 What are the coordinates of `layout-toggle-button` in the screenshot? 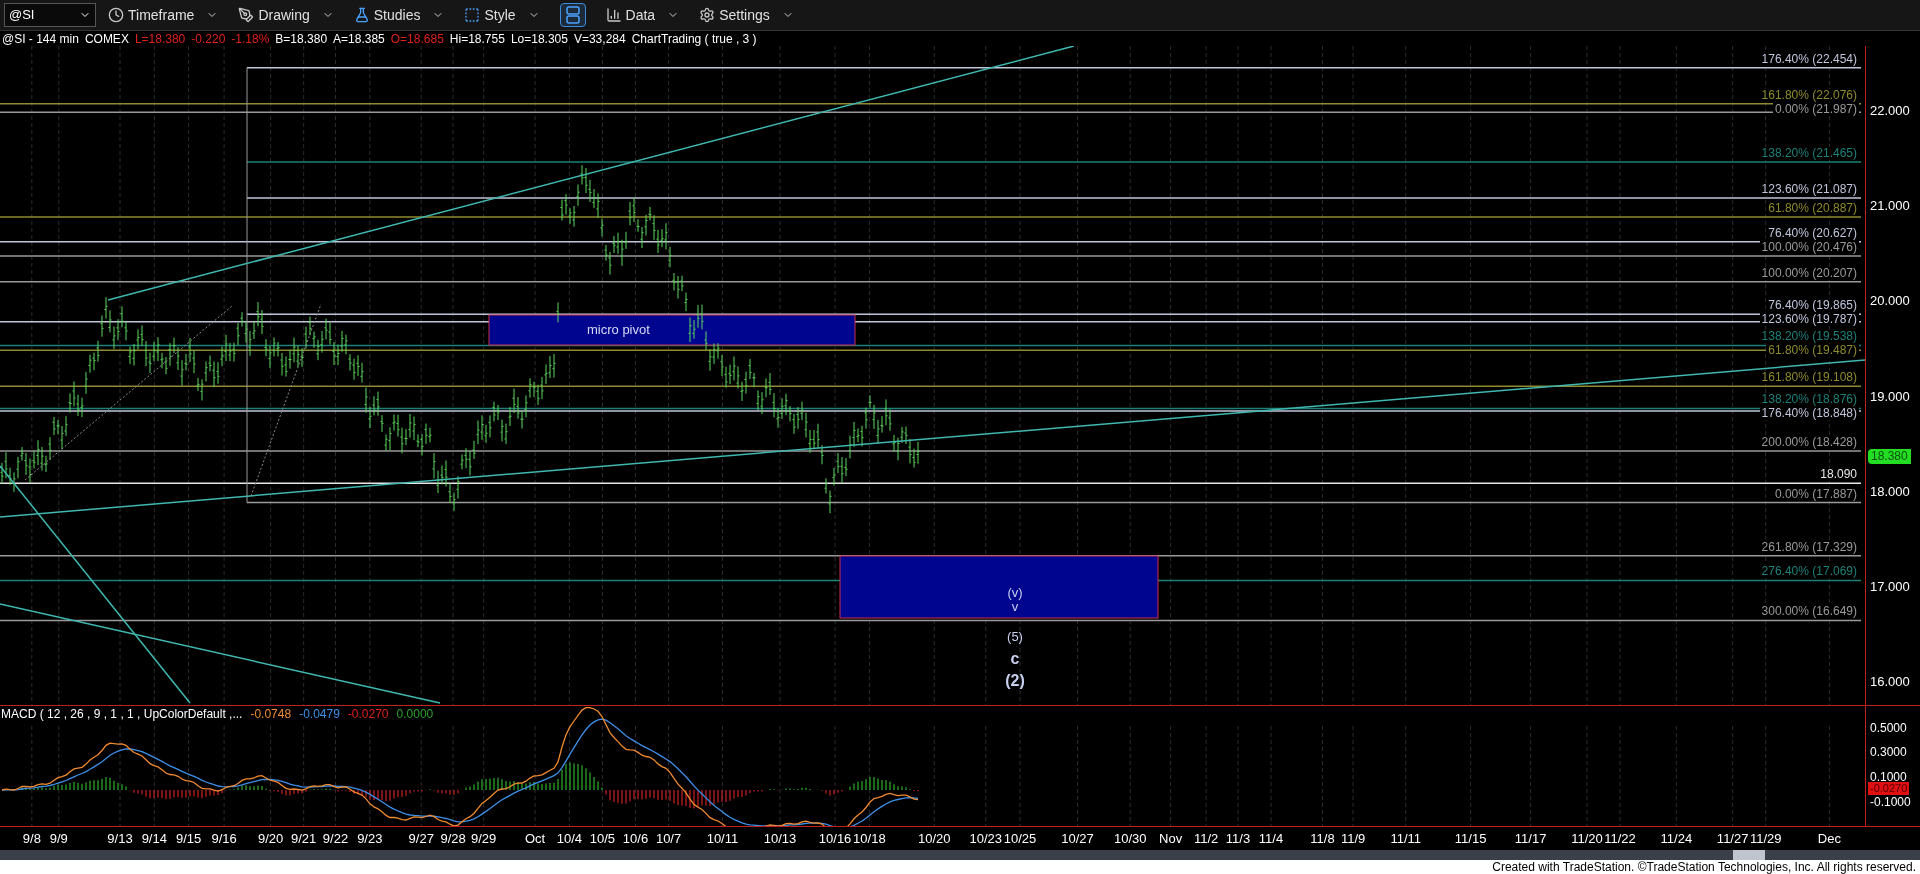 It's located at (572, 15).